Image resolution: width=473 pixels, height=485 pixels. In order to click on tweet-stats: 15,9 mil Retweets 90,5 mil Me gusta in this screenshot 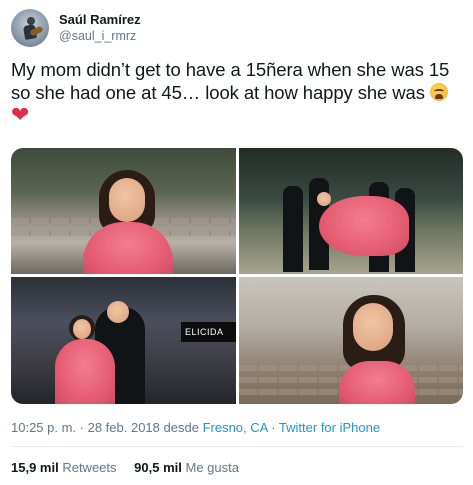, I will do `click(132, 467)`.